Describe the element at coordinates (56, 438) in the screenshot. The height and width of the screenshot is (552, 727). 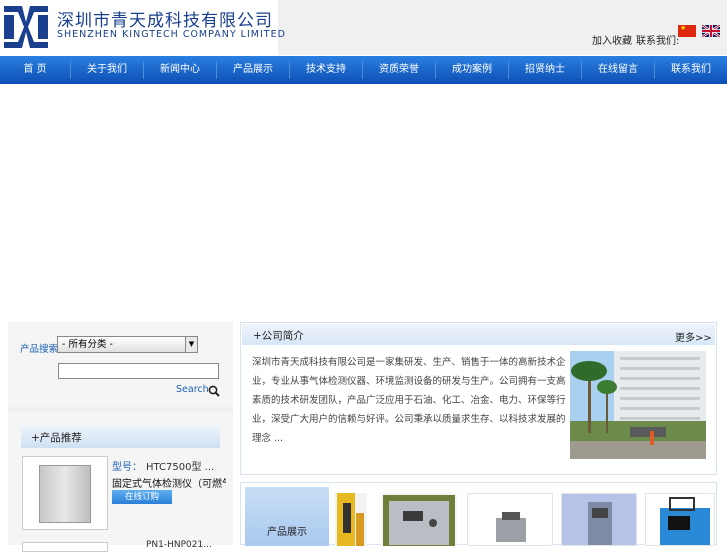
I see `recommended-products-heading: +产品推荐` at that location.